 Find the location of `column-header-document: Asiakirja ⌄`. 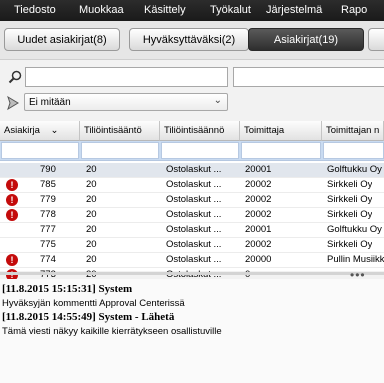

column-header-document: Asiakirja ⌄ is located at coordinates (40, 131).